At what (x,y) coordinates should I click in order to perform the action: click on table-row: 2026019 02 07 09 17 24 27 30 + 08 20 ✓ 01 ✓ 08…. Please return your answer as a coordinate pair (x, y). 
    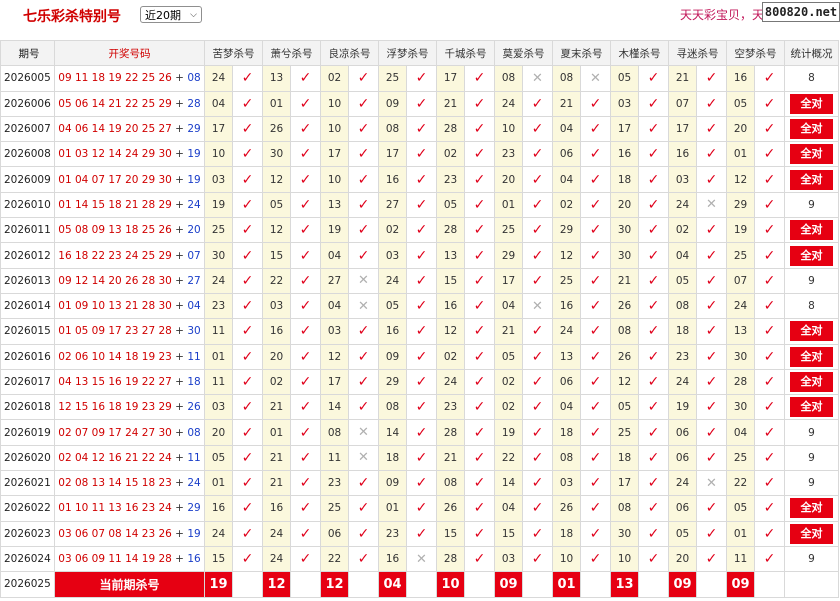
    Looking at the image, I should click on (419, 432).